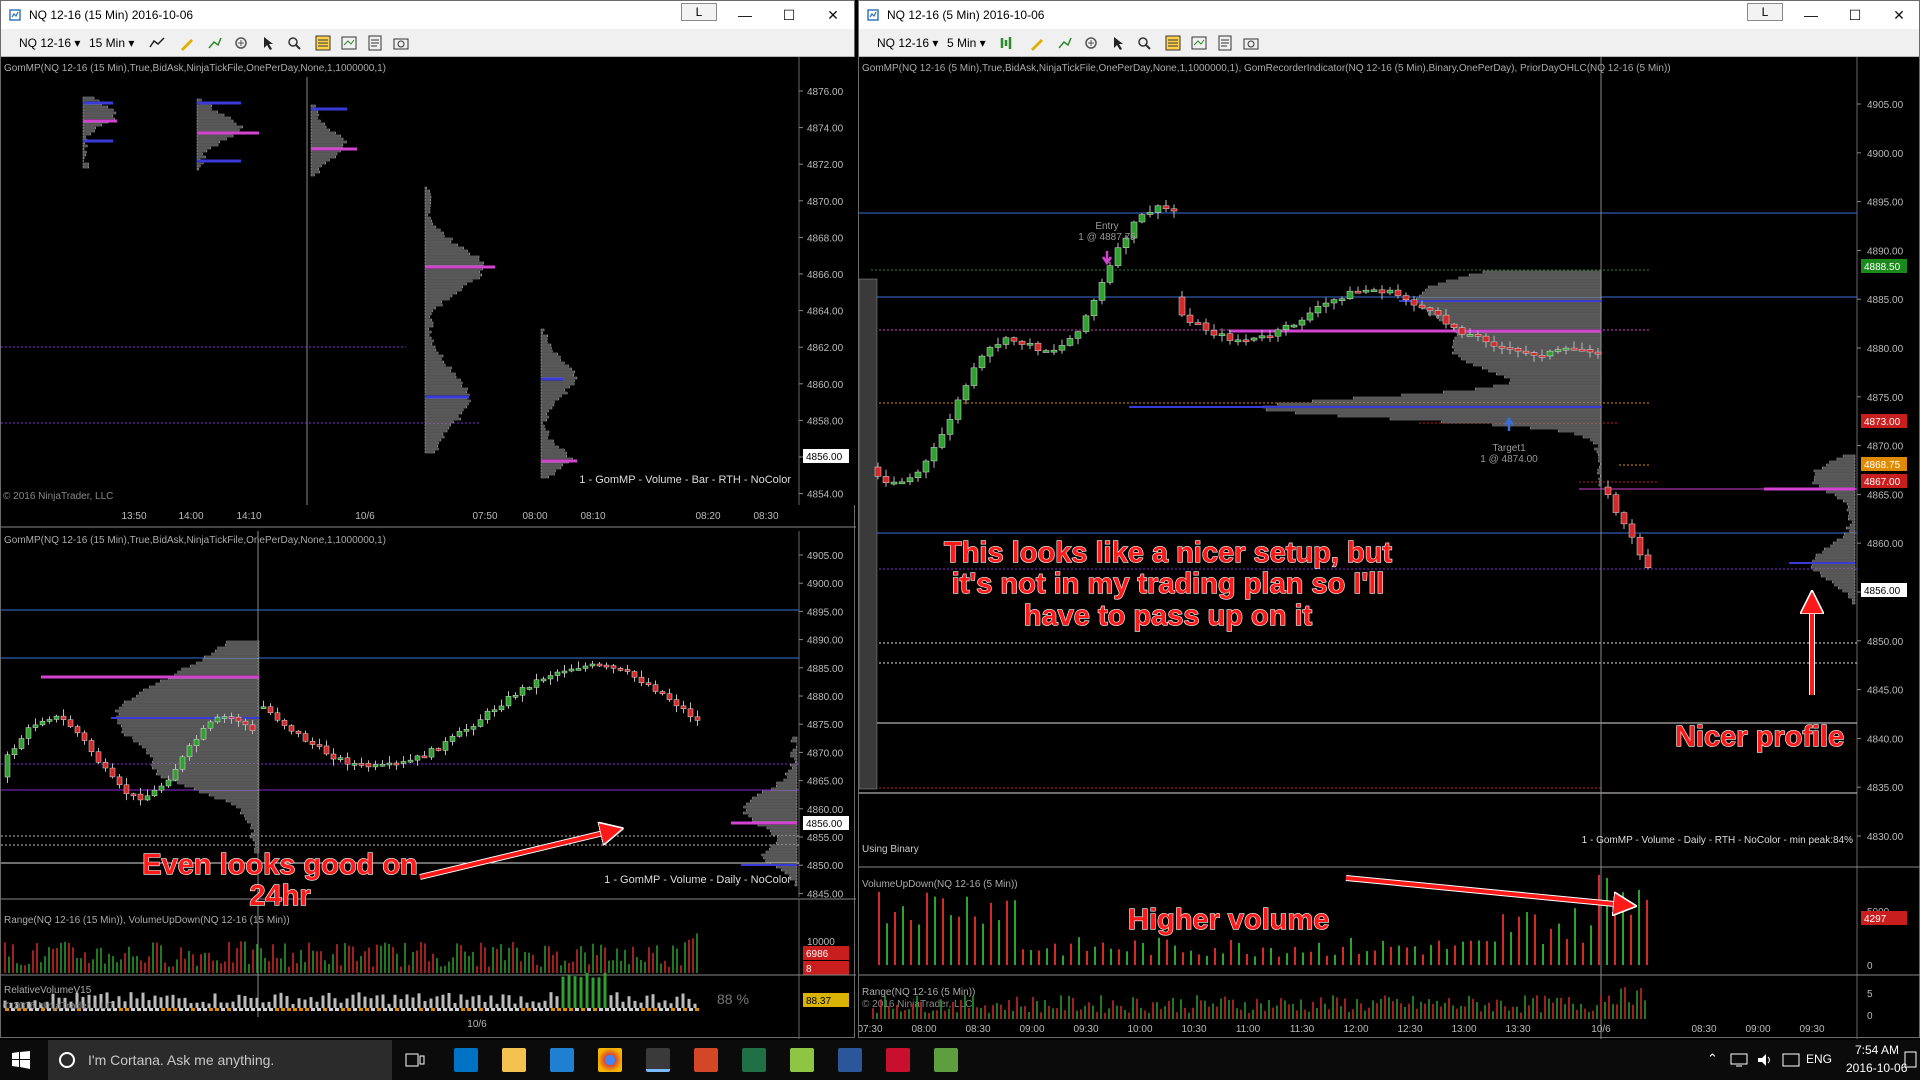 Image resolution: width=1920 pixels, height=1080 pixels. What do you see at coordinates (1877, 1050) in the screenshot?
I see `clock-time: 7:54 AM` at bounding box center [1877, 1050].